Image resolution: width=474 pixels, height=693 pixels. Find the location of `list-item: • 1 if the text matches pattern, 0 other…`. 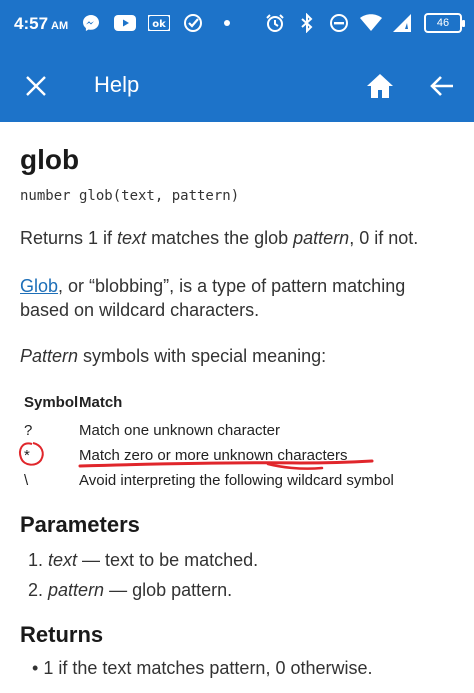

list-item: • 1 if the text matches pattern, 0 other… is located at coordinates (202, 668).